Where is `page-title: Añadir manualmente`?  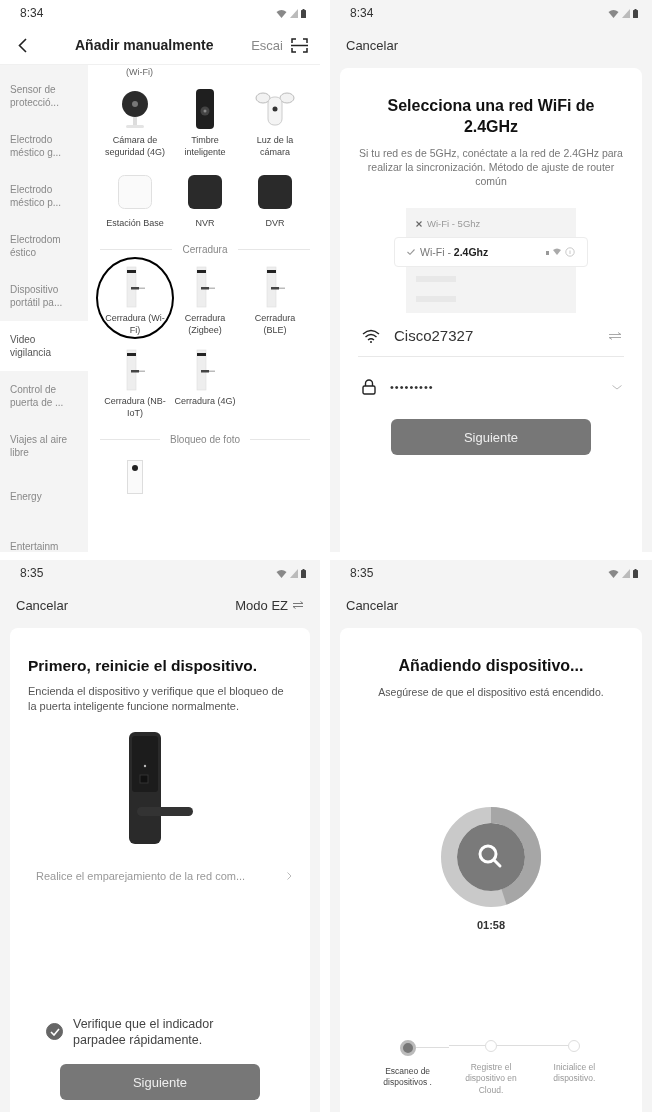 page-title: Añadir manualmente is located at coordinates (144, 45).